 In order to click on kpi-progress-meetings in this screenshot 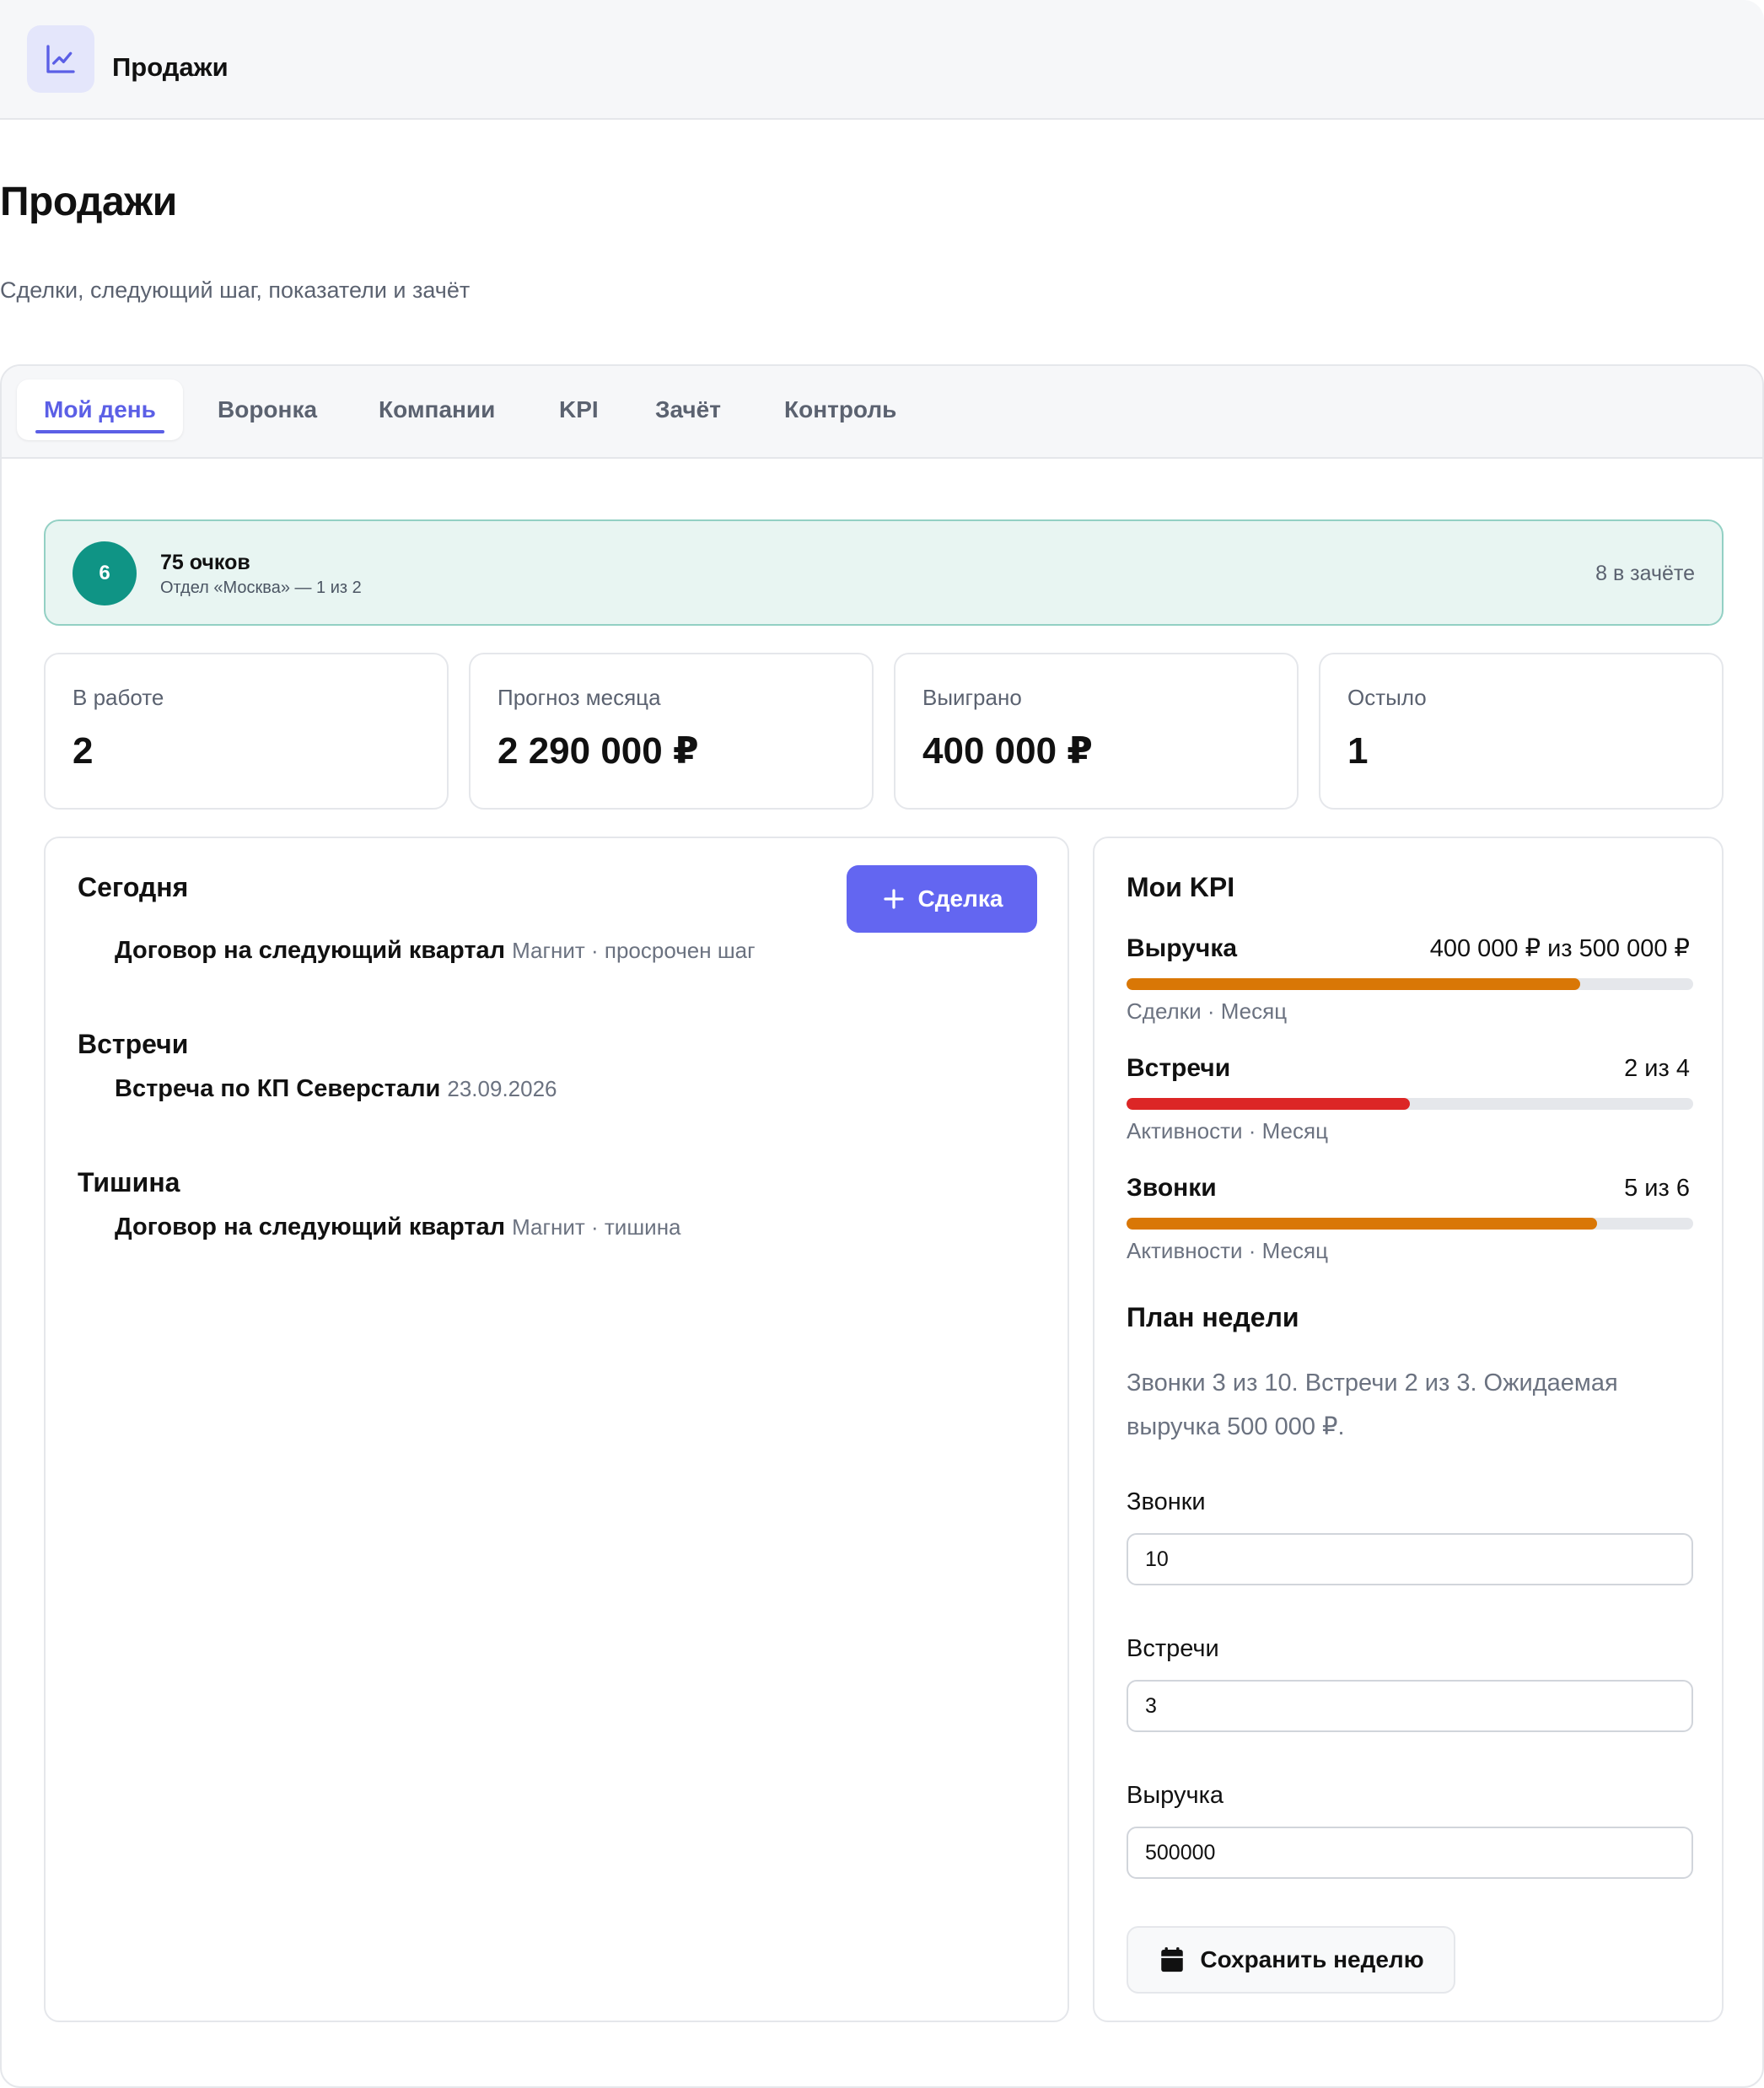, I will do `click(1410, 1104)`.